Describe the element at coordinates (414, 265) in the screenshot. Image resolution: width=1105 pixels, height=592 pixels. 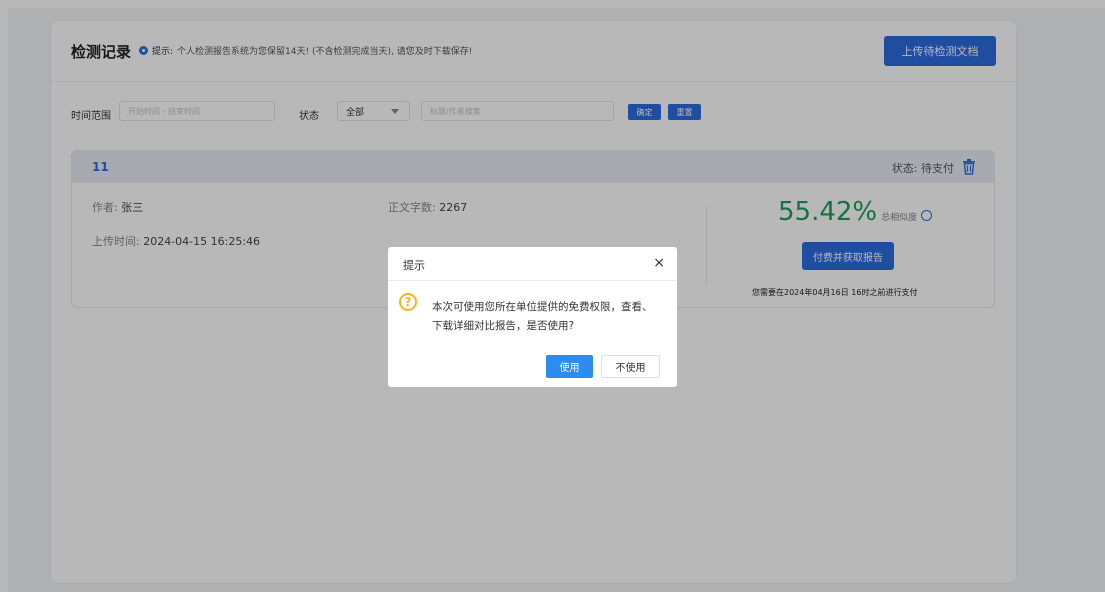
I see `dialog-title: 提示` at that location.